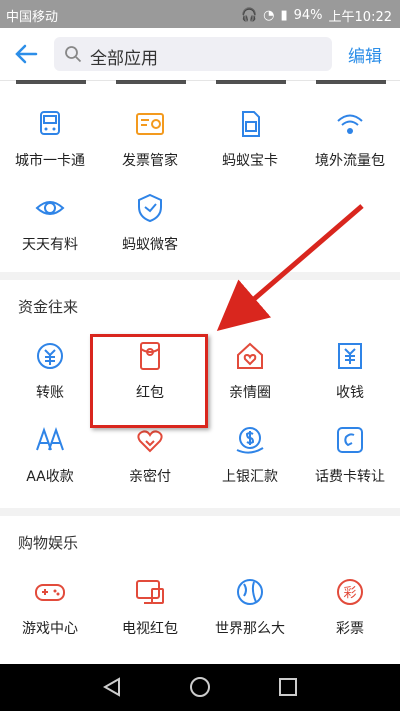 This screenshot has height=711, width=400. What do you see at coordinates (150, 610) in the screenshot?
I see `app-tile: 电视红包` at bounding box center [150, 610].